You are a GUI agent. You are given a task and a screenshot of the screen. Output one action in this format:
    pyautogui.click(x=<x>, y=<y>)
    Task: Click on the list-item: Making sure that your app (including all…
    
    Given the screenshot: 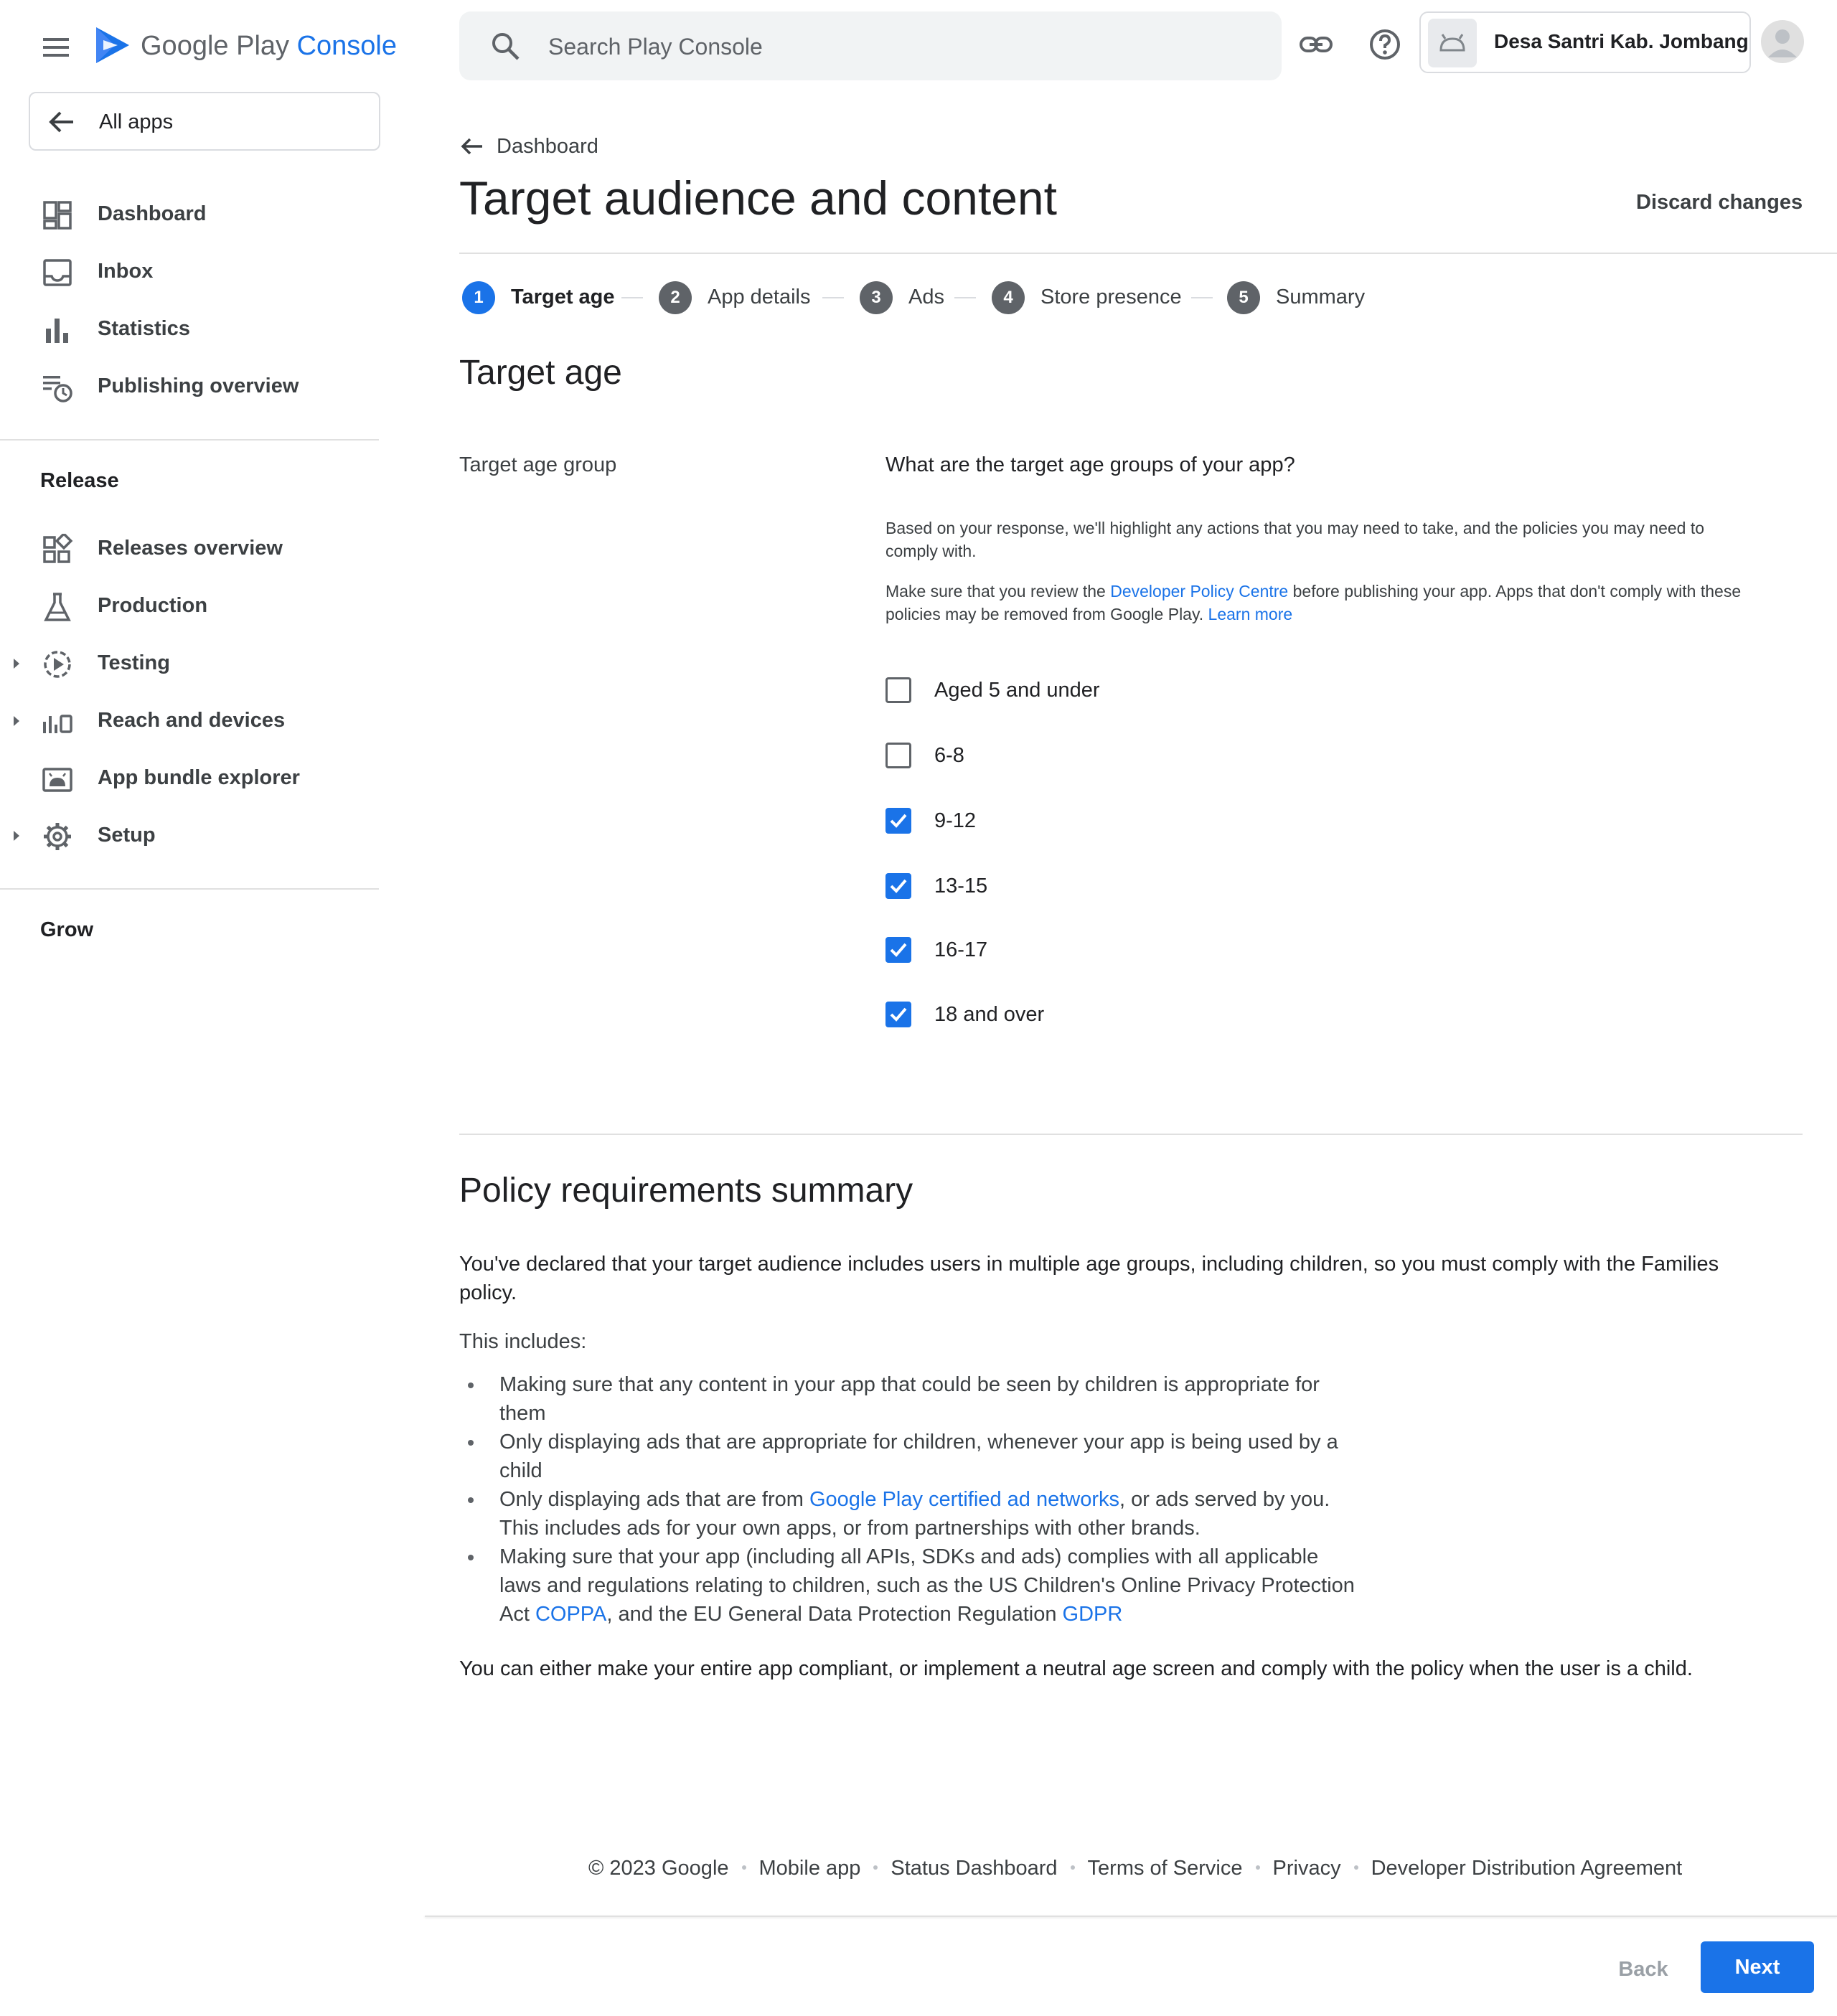 What is the action you would take?
    pyautogui.click(x=911, y=1585)
    